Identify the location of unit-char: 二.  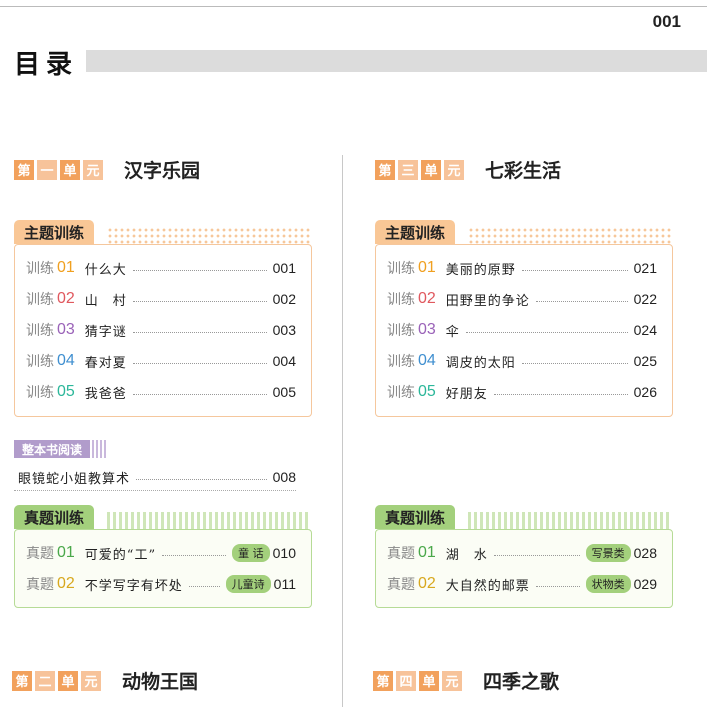
(45, 680).